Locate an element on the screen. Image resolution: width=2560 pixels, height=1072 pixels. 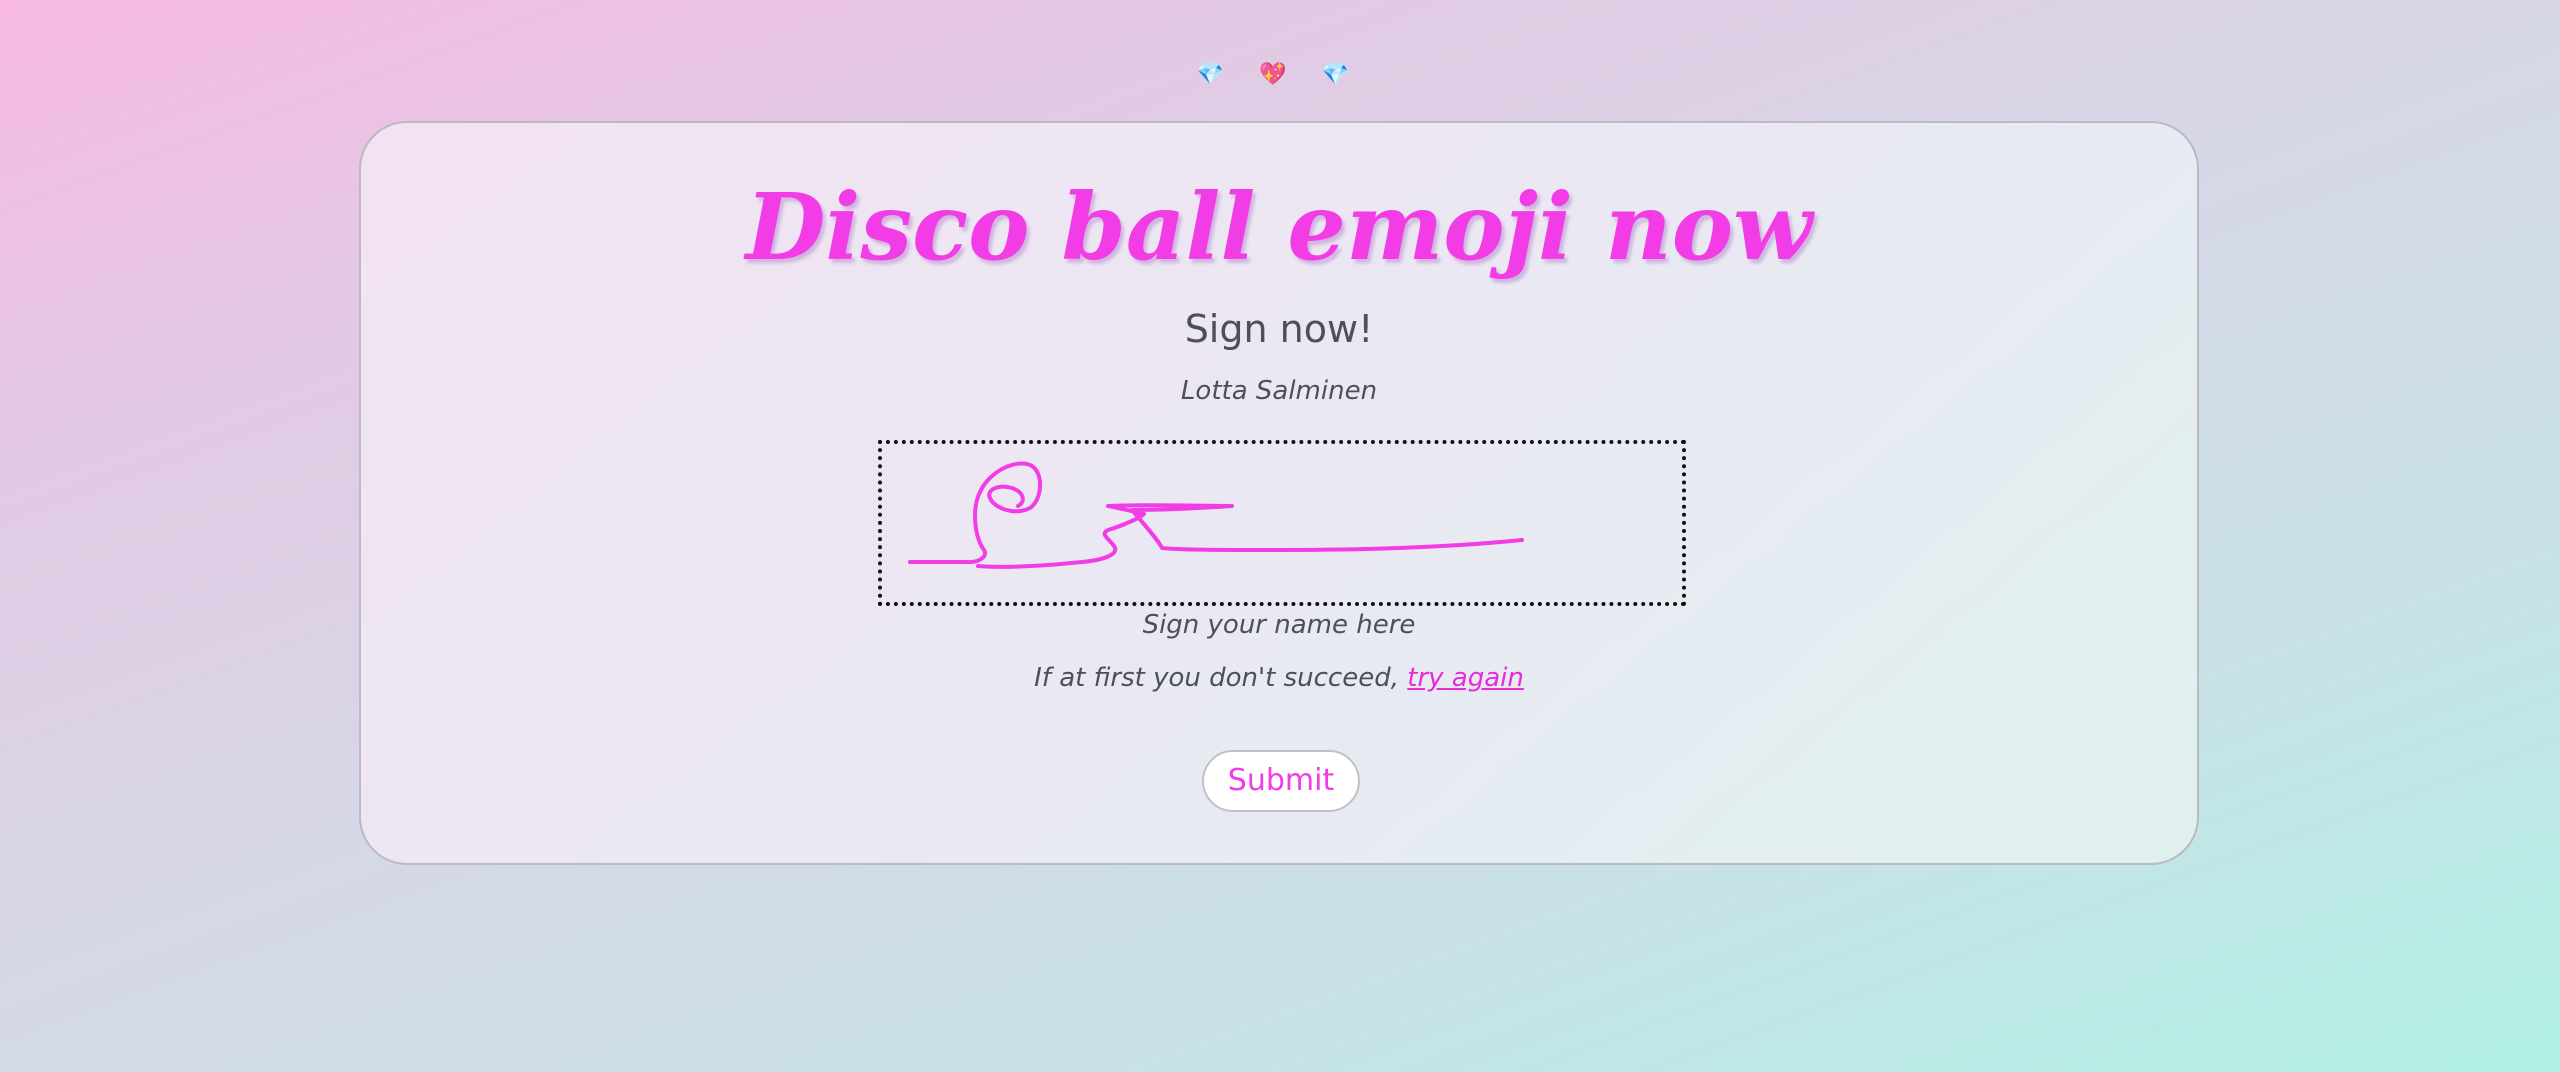
signer-name: Lotta Salminen is located at coordinates (1279, 391).